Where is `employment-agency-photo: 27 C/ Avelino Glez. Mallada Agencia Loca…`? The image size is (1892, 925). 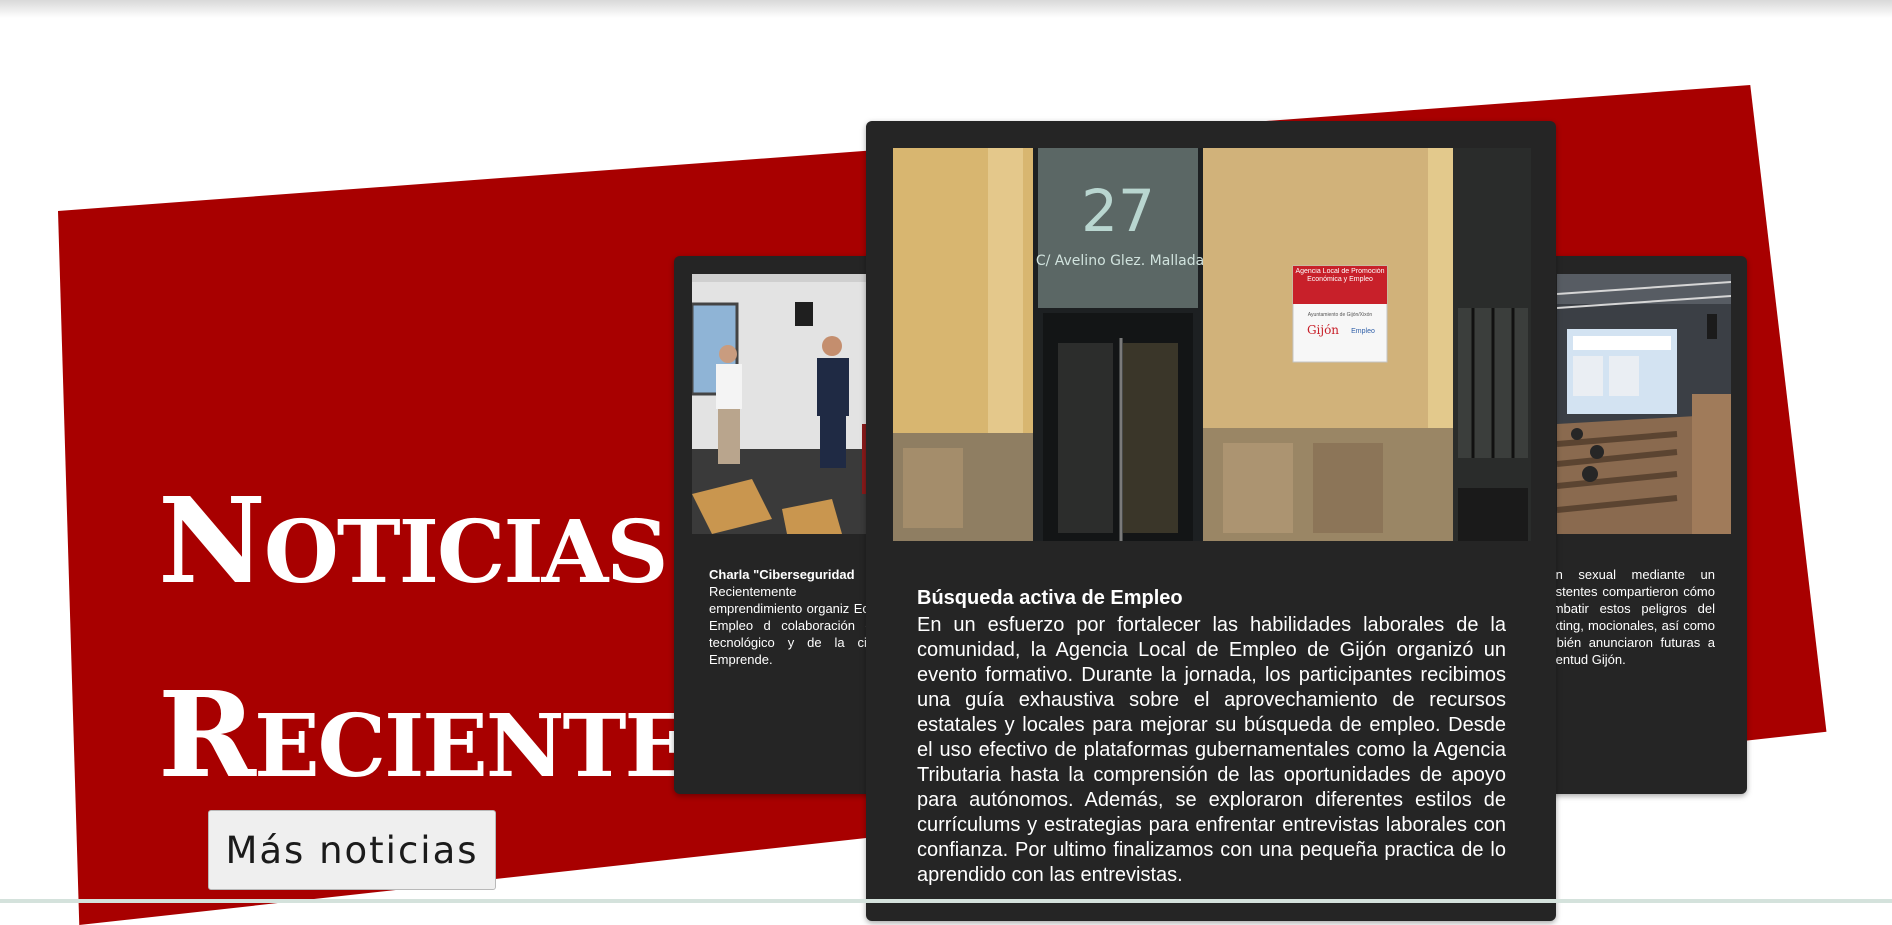
employment-agency-photo: 27 C/ Avelino Glez. Mallada Agencia Loca… is located at coordinates (1212, 344).